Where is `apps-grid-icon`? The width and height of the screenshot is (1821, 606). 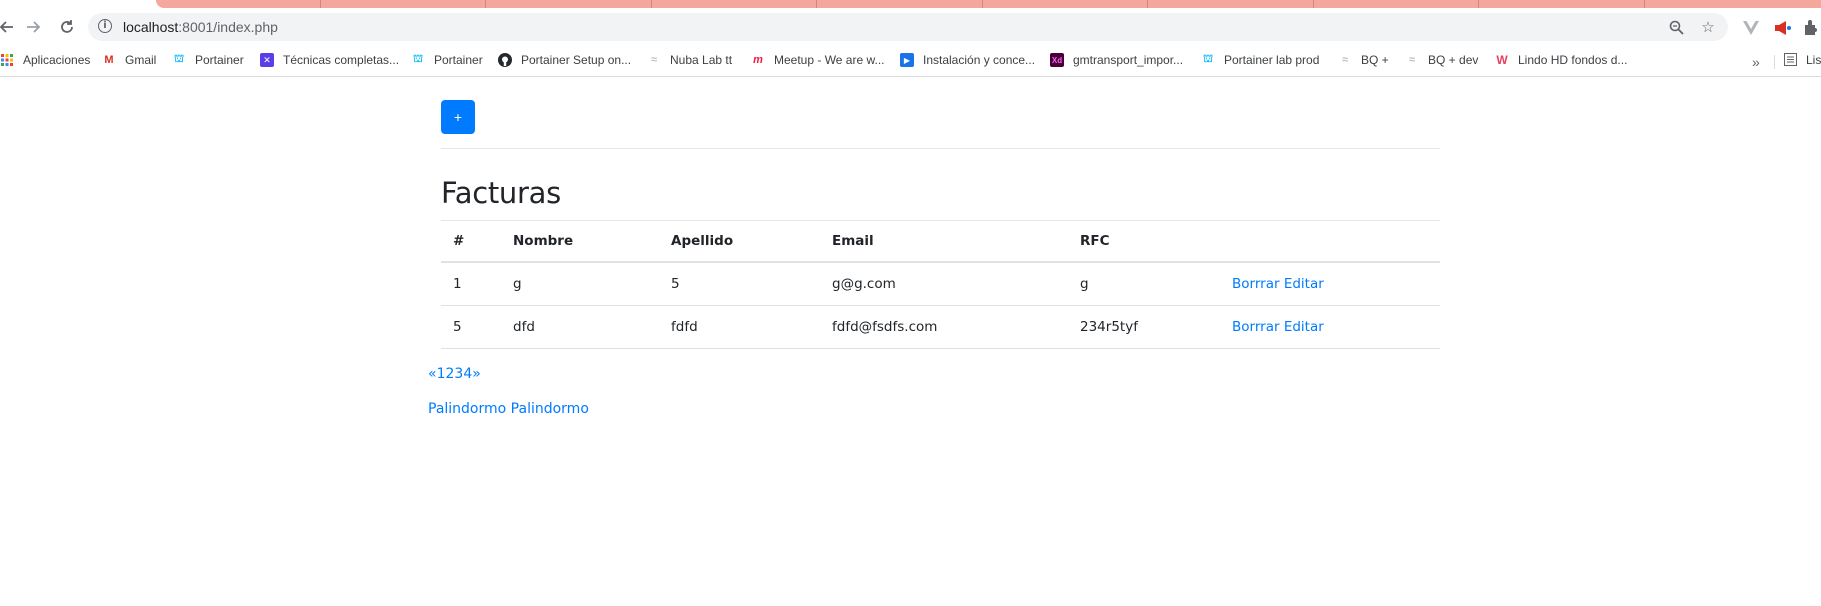 apps-grid-icon is located at coordinates (7, 60).